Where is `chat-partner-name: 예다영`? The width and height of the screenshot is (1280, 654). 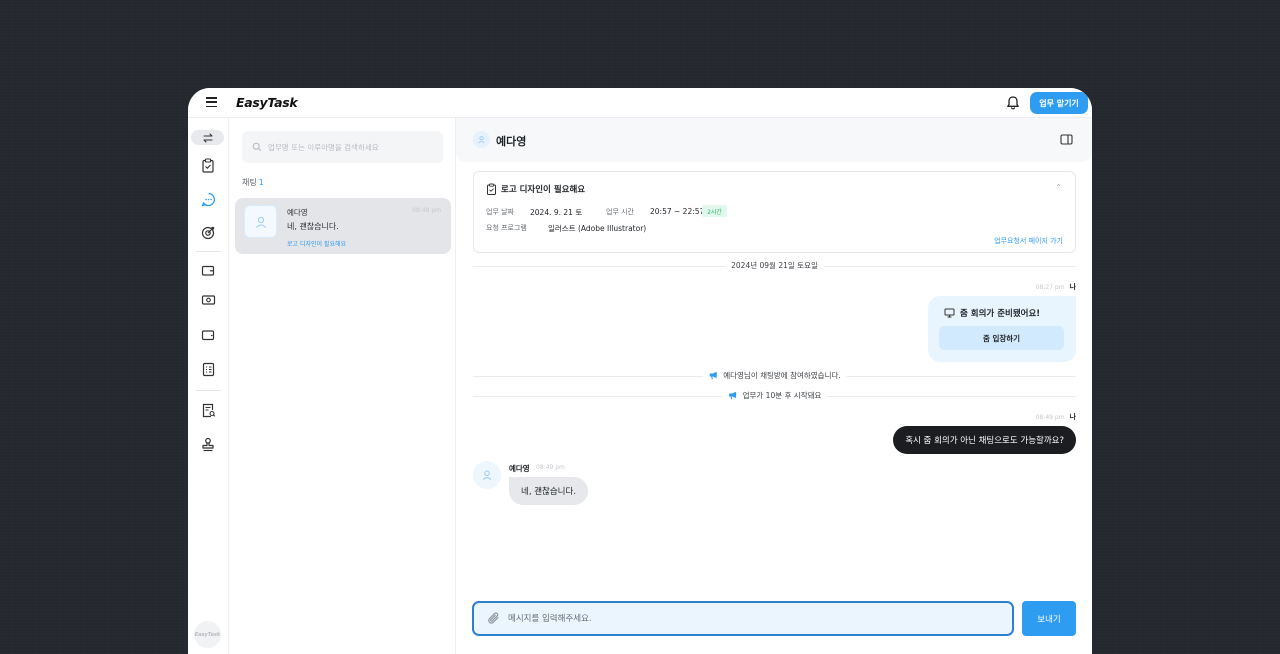
chat-partner-name: 예다영 is located at coordinates (511, 141).